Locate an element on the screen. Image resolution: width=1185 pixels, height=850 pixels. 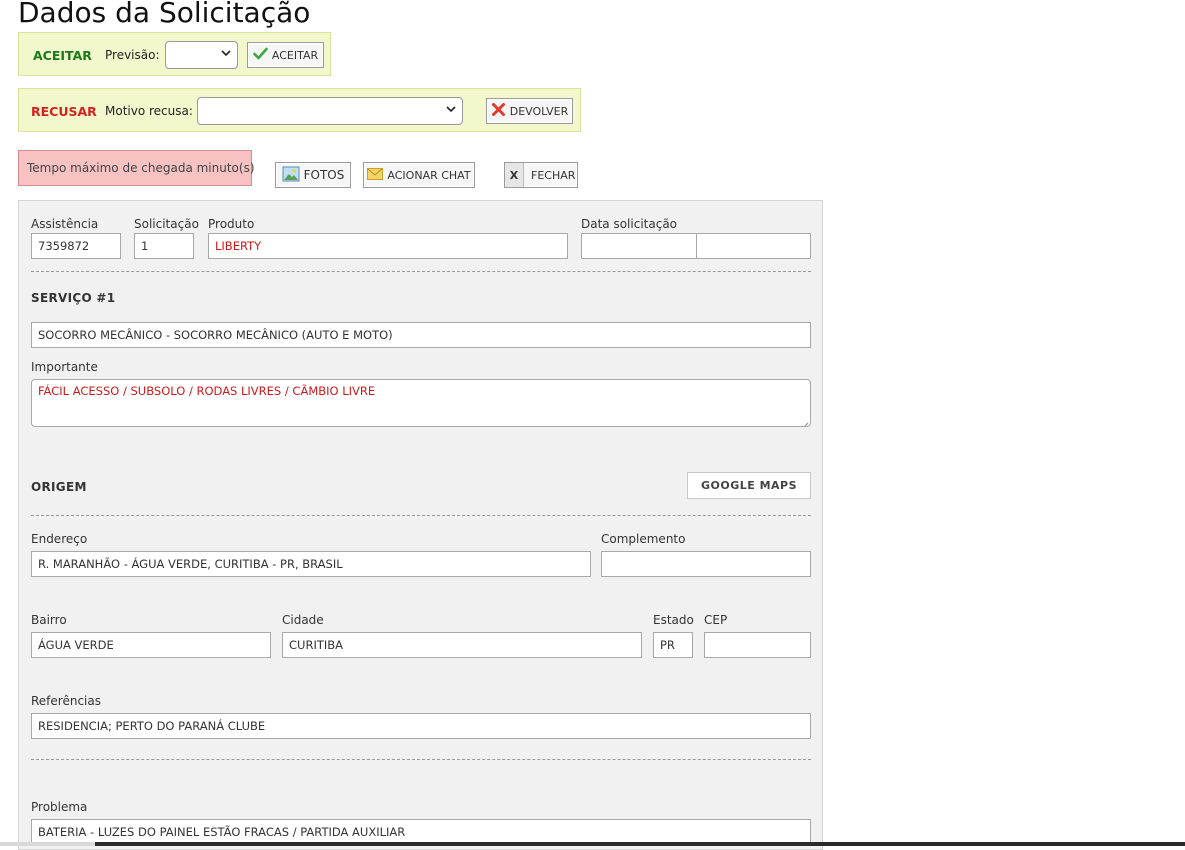
state-field: PR is located at coordinates (673, 645).